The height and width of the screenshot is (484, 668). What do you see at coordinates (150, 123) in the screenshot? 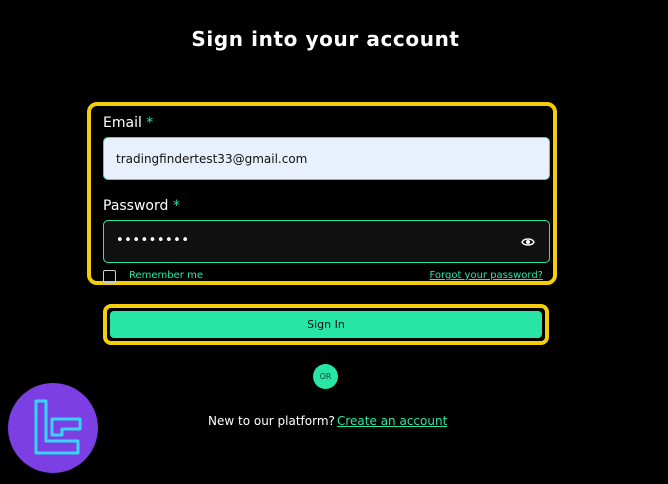
I see `email-required-marker: *` at bounding box center [150, 123].